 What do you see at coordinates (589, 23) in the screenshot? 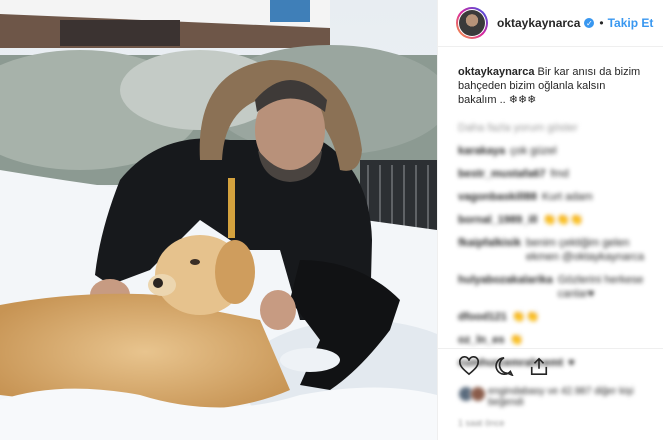
I see `verified-badge-icon: ✓` at bounding box center [589, 23].